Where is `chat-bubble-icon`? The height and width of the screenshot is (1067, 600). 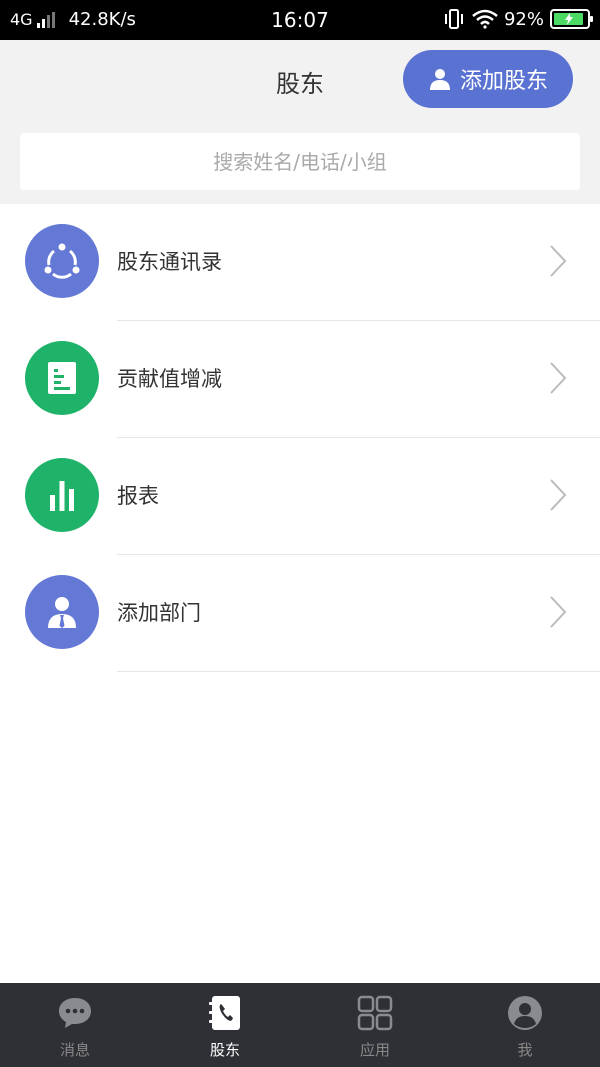 chat-bubble-icon is located at coordinates (75, 1013).